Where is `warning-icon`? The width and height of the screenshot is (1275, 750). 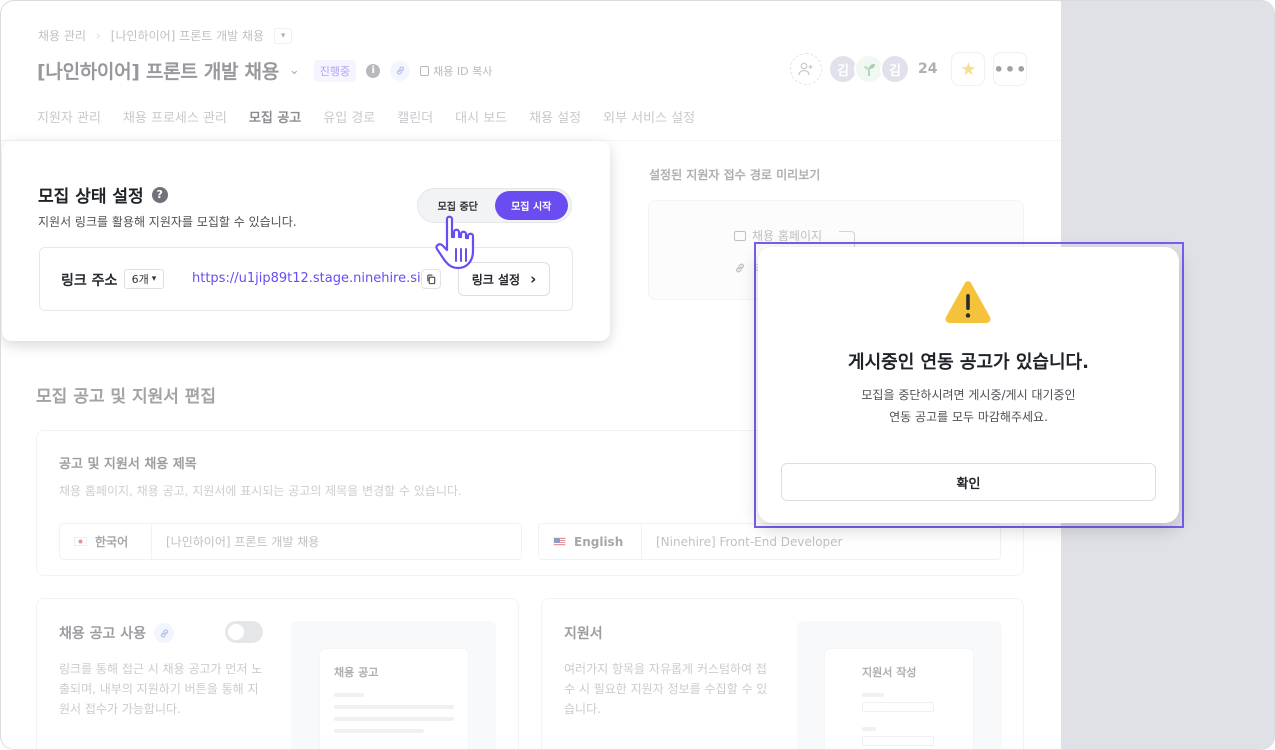
warning-icon is located at coordinates (968, 302).